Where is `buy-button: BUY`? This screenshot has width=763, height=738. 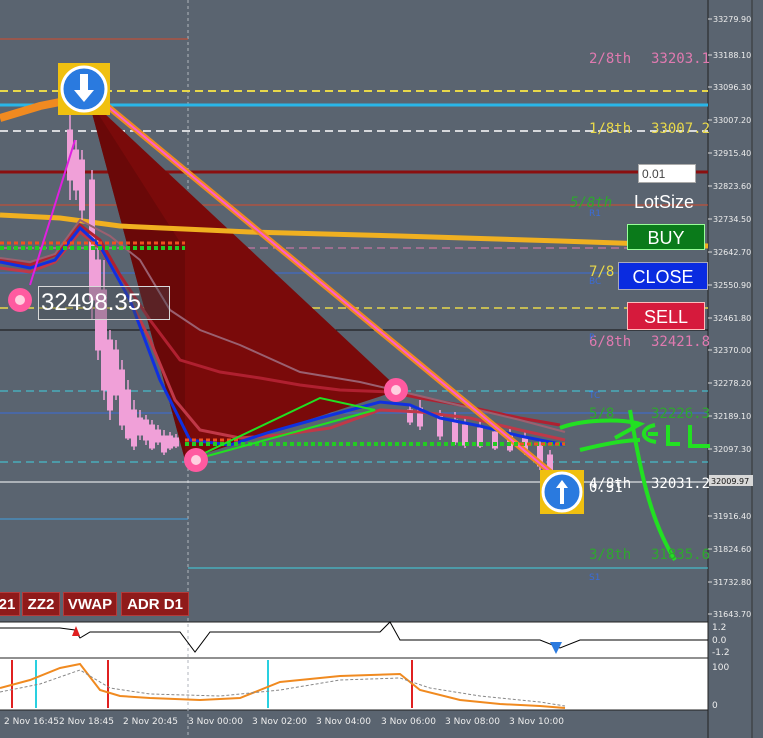 buy-button: BUY is located at coordinates (666, 237).